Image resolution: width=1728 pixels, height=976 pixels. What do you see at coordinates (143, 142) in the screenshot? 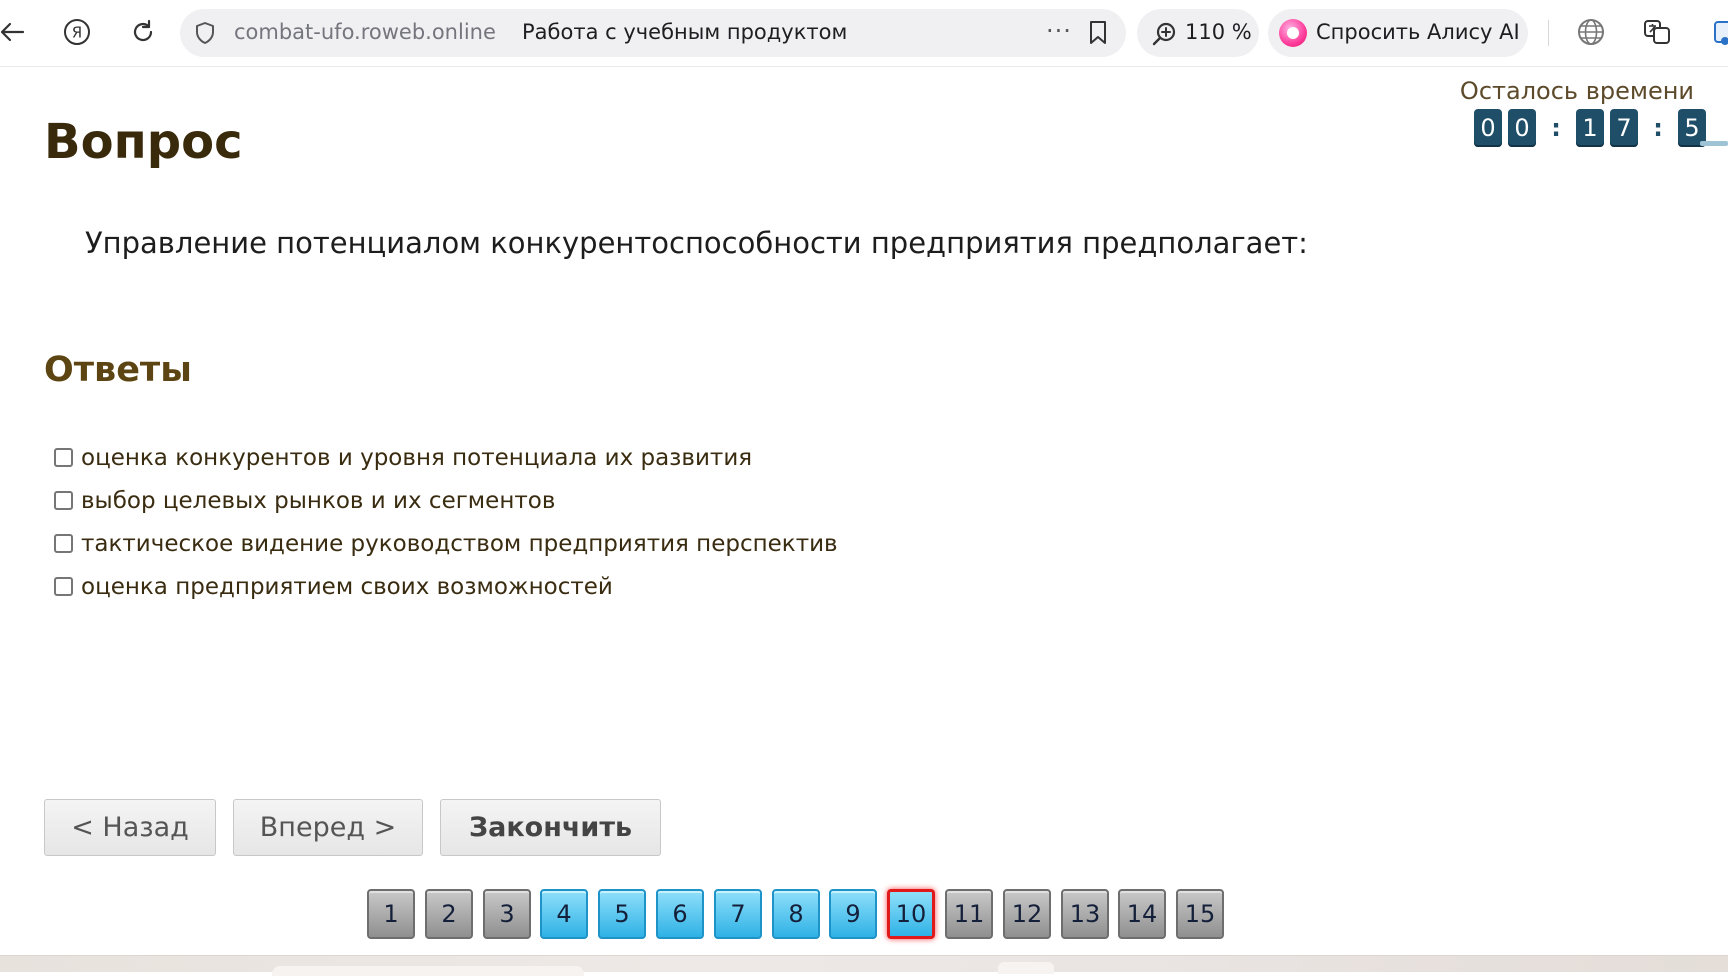
I see `question-heading: Вопрос` at bounding box center [143, 142].